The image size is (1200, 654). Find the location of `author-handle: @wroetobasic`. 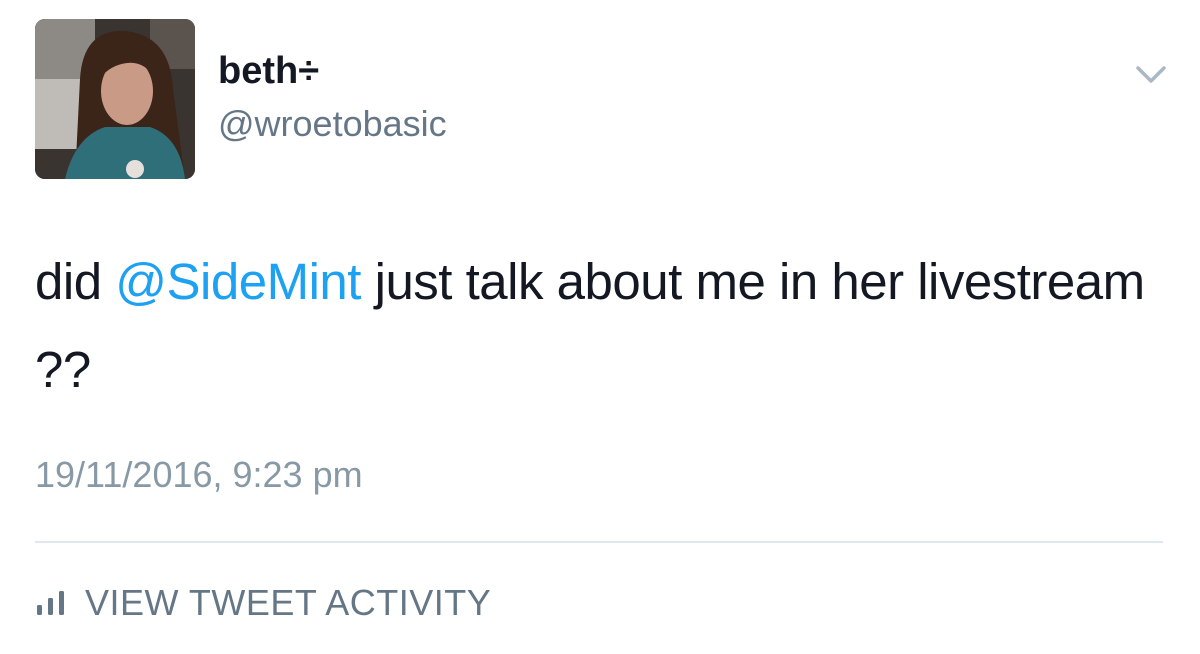

author-handle: @wroetobasic is located at coordinates (332, 124).